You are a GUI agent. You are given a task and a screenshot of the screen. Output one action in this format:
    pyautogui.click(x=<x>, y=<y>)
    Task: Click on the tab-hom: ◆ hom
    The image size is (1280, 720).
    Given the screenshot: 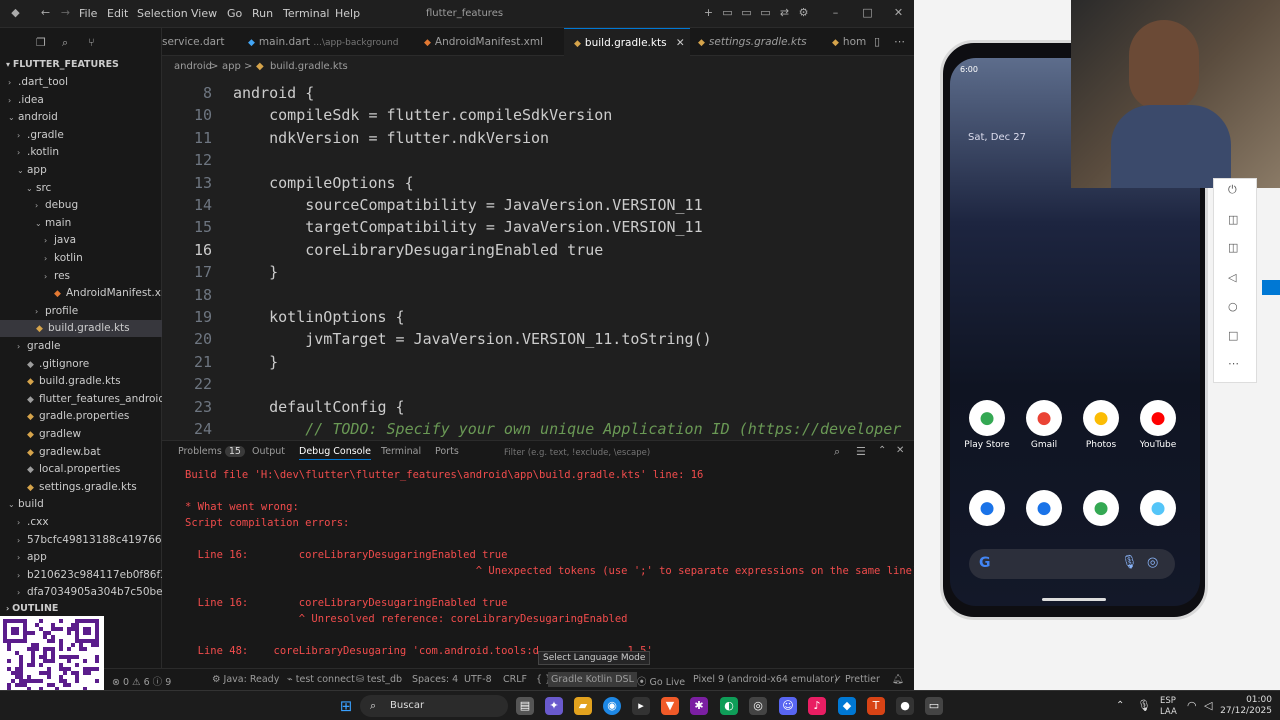 What is the action you would take?
    pyautogui.click(x=852, y=42)
    